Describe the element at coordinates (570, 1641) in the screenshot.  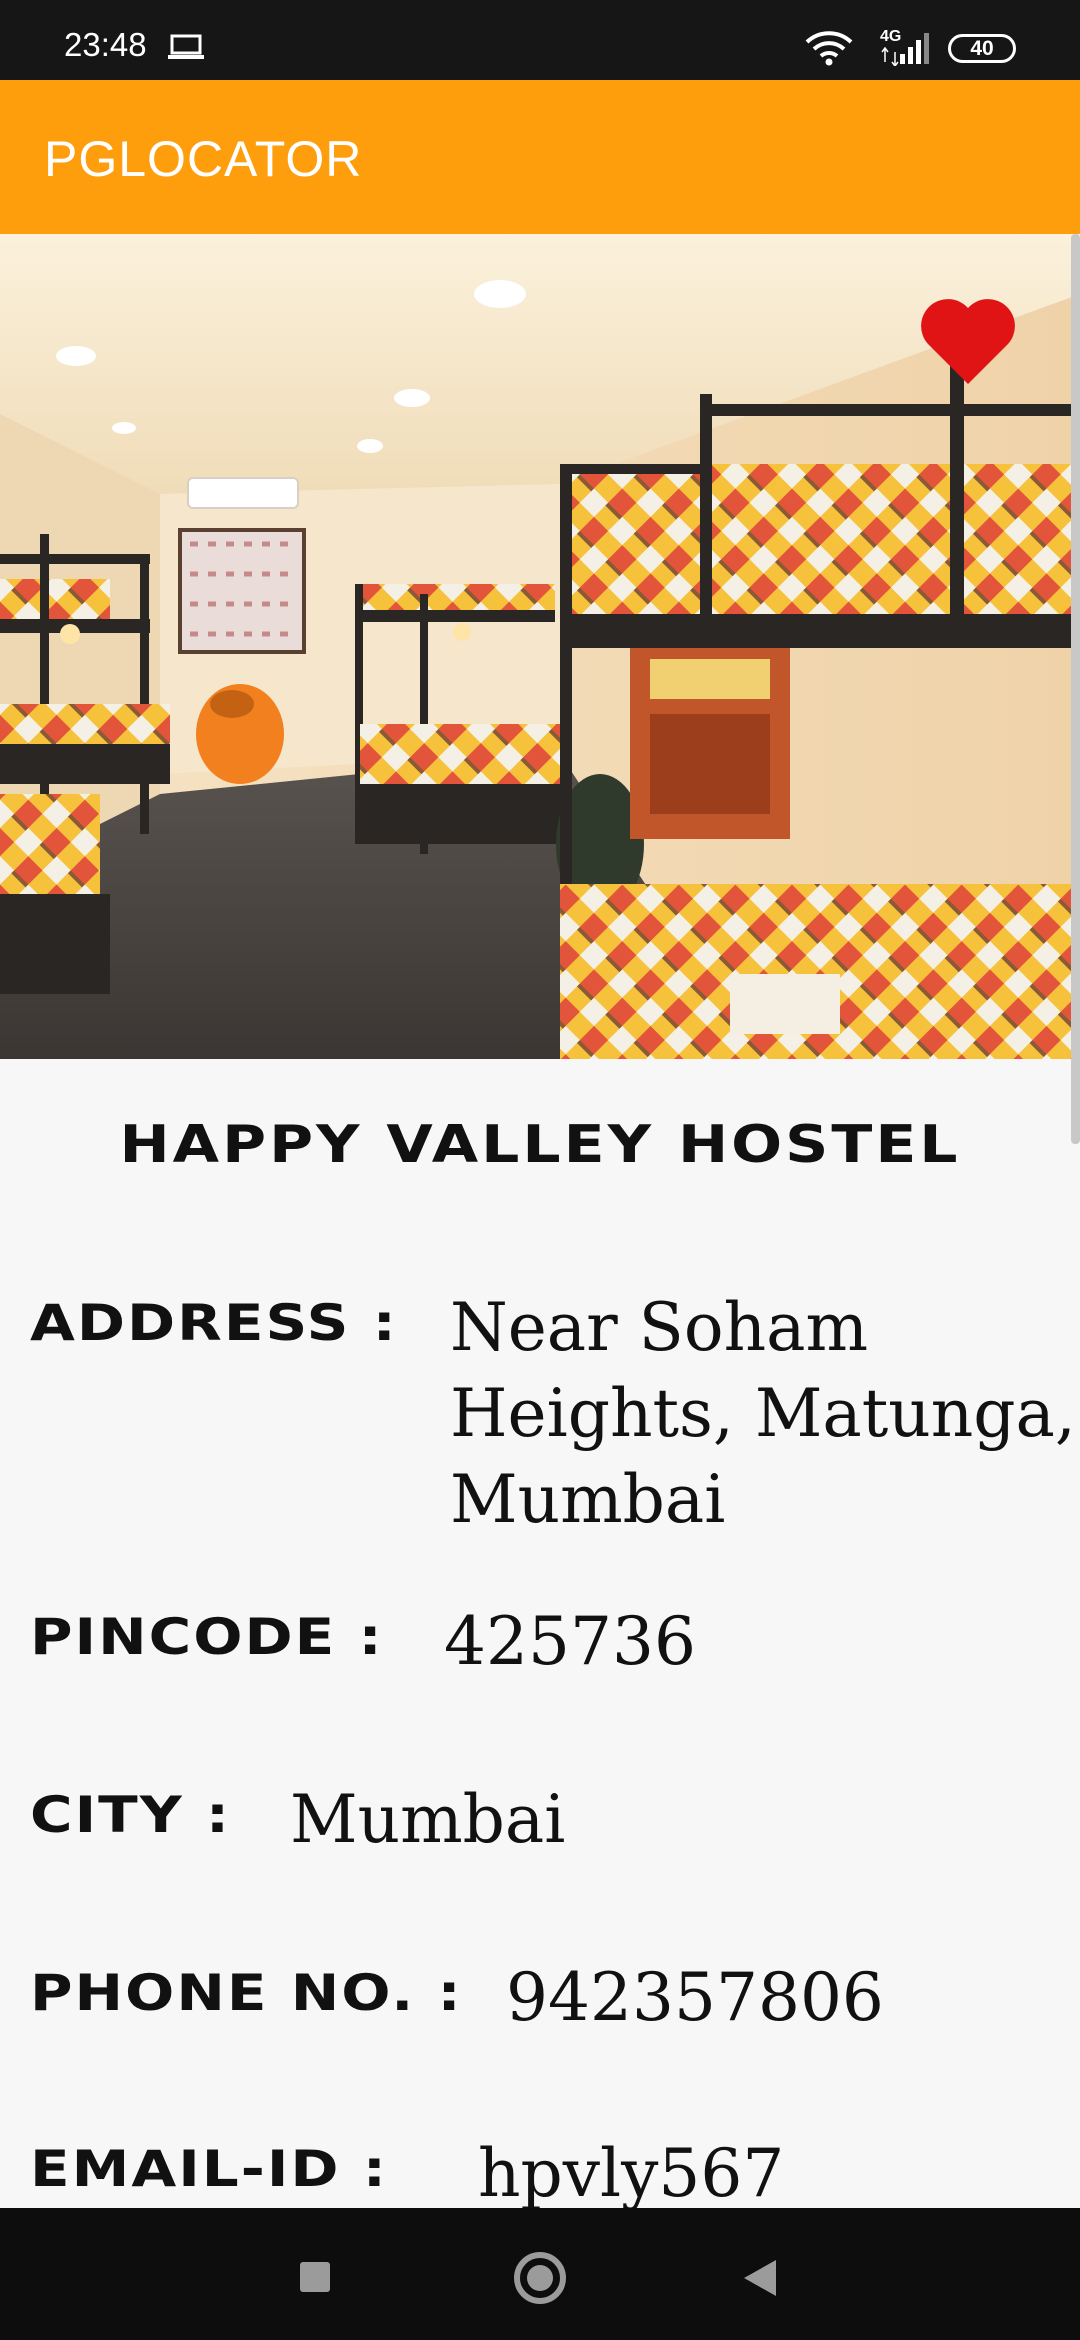
I see `pincode-value: 425736` at that location.